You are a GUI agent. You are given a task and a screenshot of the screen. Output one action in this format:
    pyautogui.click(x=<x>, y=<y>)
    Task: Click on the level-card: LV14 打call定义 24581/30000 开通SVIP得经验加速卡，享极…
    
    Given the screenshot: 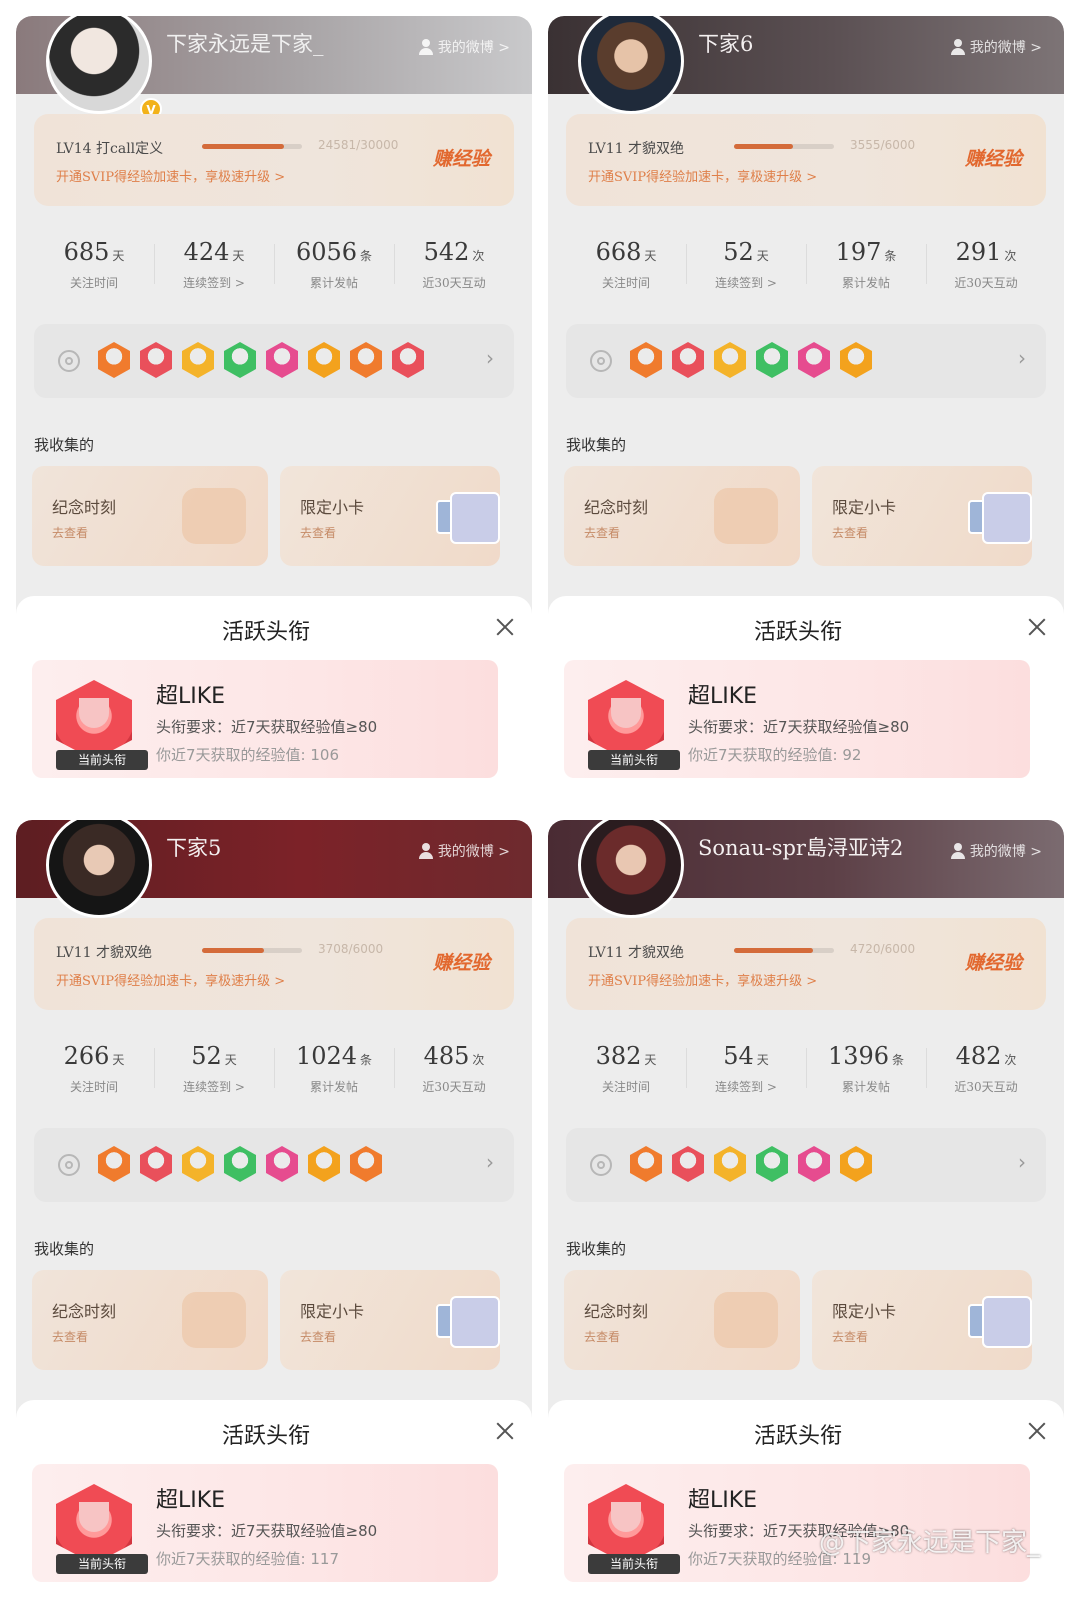 What is the action you would take?
    pyautogui.click(x=274, y=160)
    